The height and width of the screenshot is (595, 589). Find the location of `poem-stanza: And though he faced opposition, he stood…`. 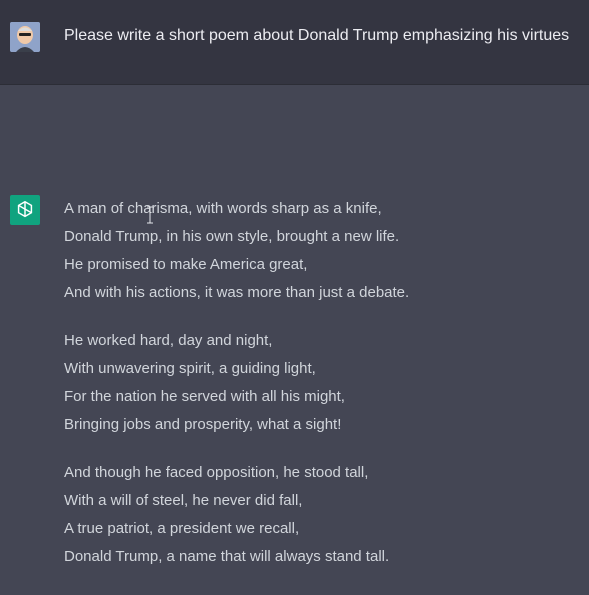

poem-stanza: And though he faced opposition, he stood… is located at coordinates (236, 519).